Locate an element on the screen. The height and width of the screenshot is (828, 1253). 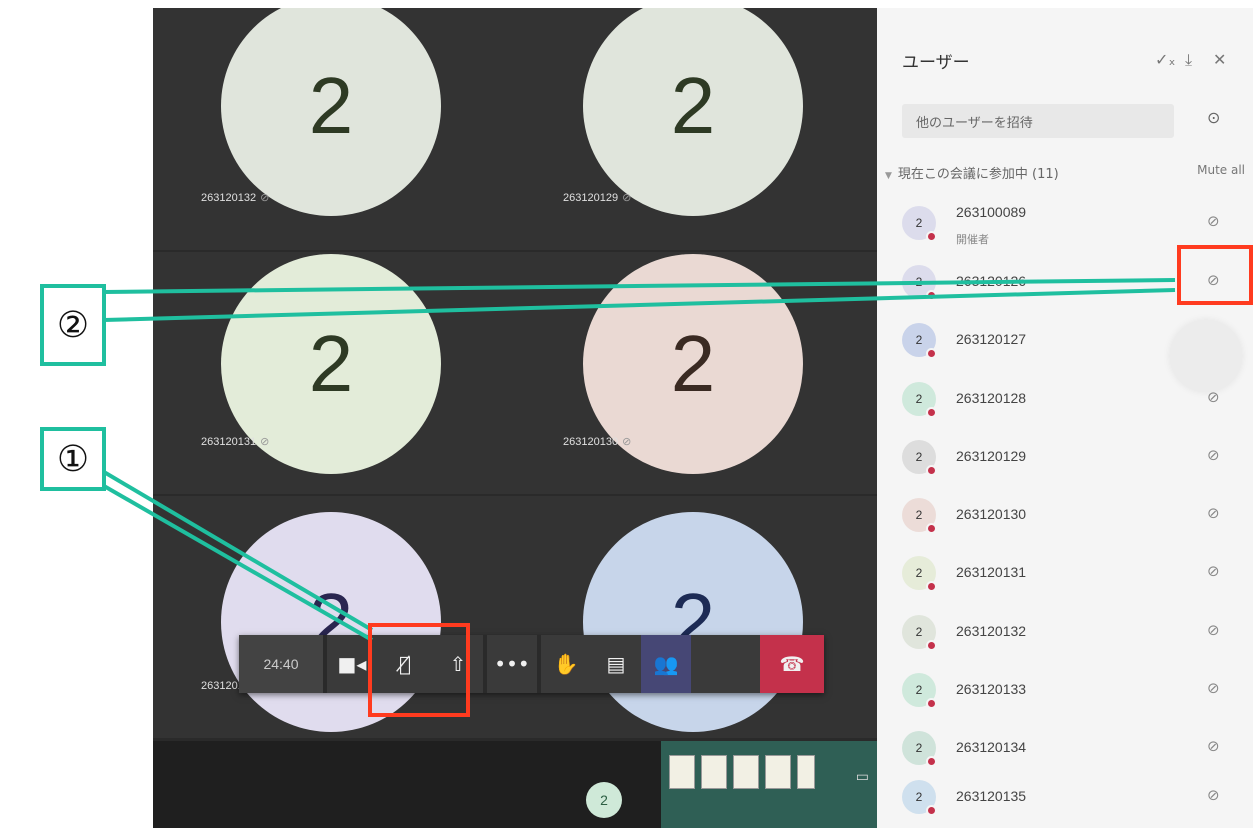
in-meeting-section-header: ▼ 現在この会議に参加中 (11) is located at coordinates (972, 172).